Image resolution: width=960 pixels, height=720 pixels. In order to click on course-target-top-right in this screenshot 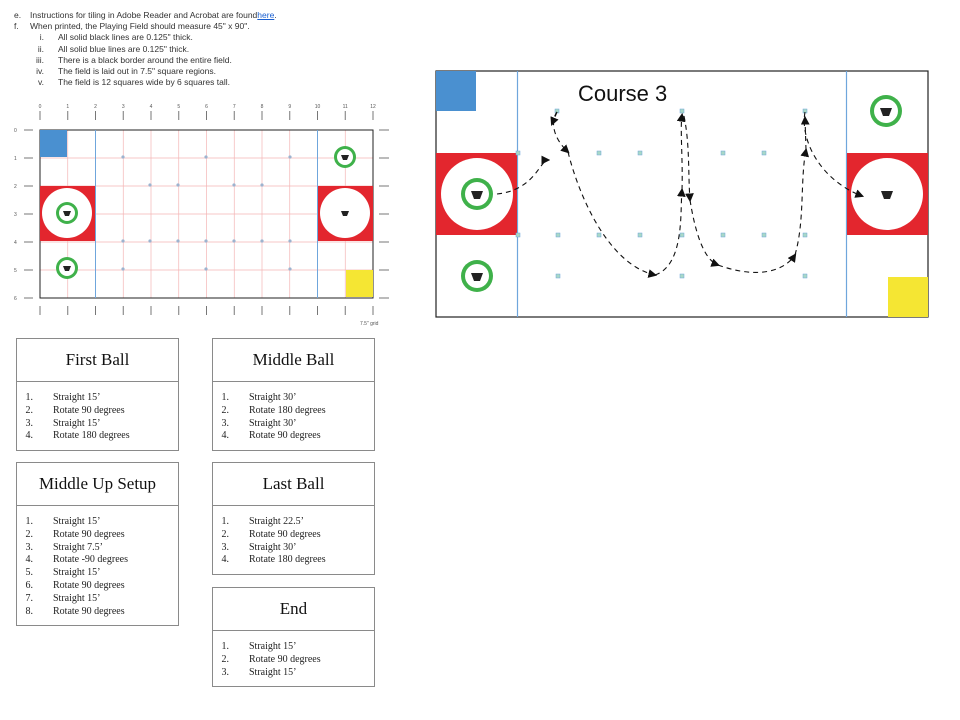, I will do `click(886, 111)`.